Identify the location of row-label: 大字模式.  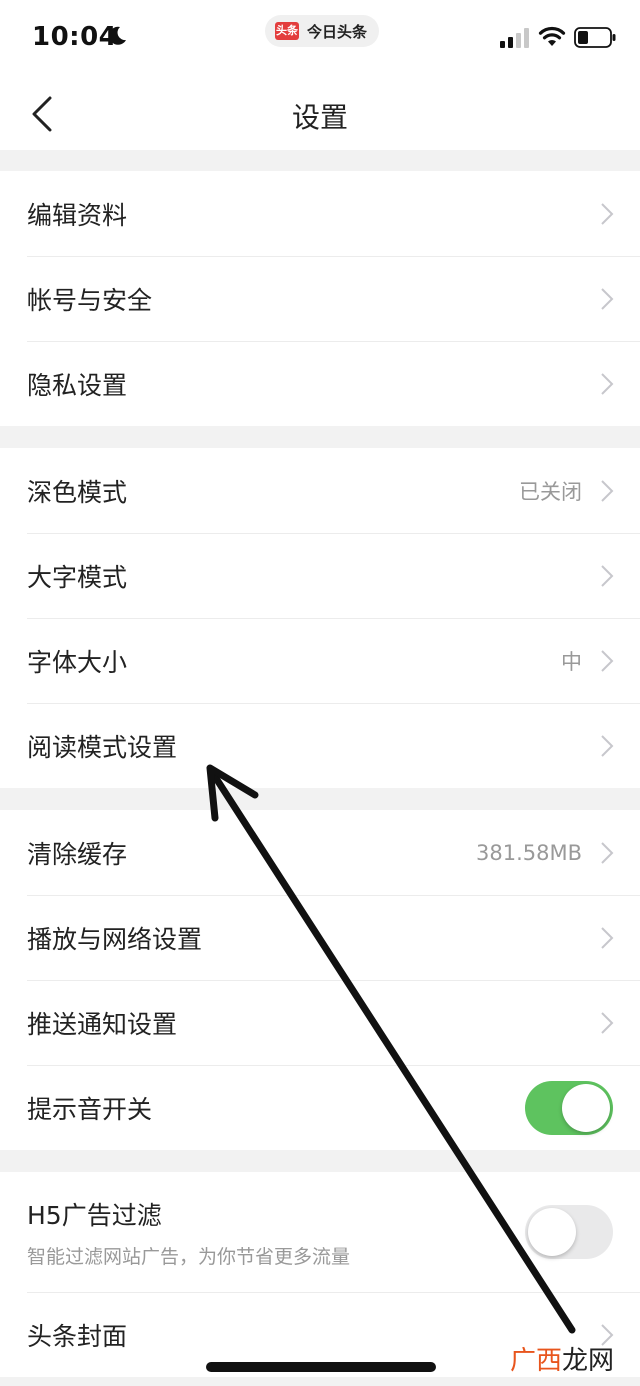
(77, 577).